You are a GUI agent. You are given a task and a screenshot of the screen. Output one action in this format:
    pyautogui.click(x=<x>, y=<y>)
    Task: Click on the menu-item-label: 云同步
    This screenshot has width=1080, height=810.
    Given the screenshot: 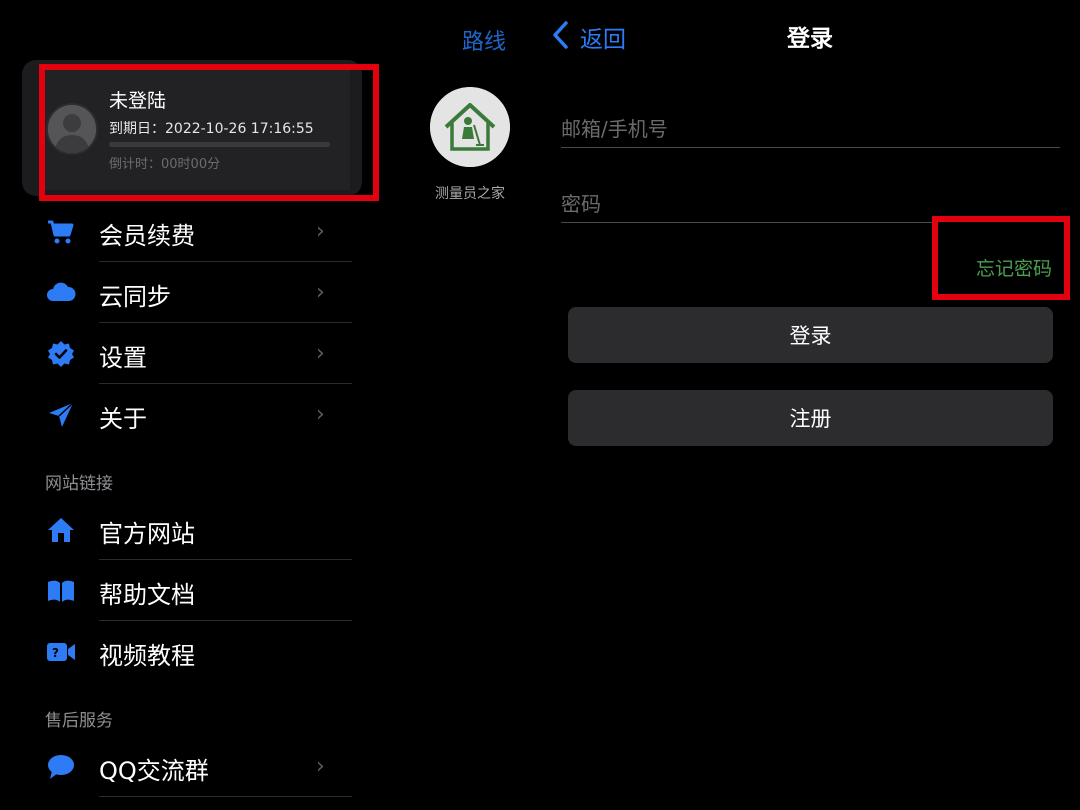 What is the action you would take?
    pyautogui.click(x=135, y=297)
    